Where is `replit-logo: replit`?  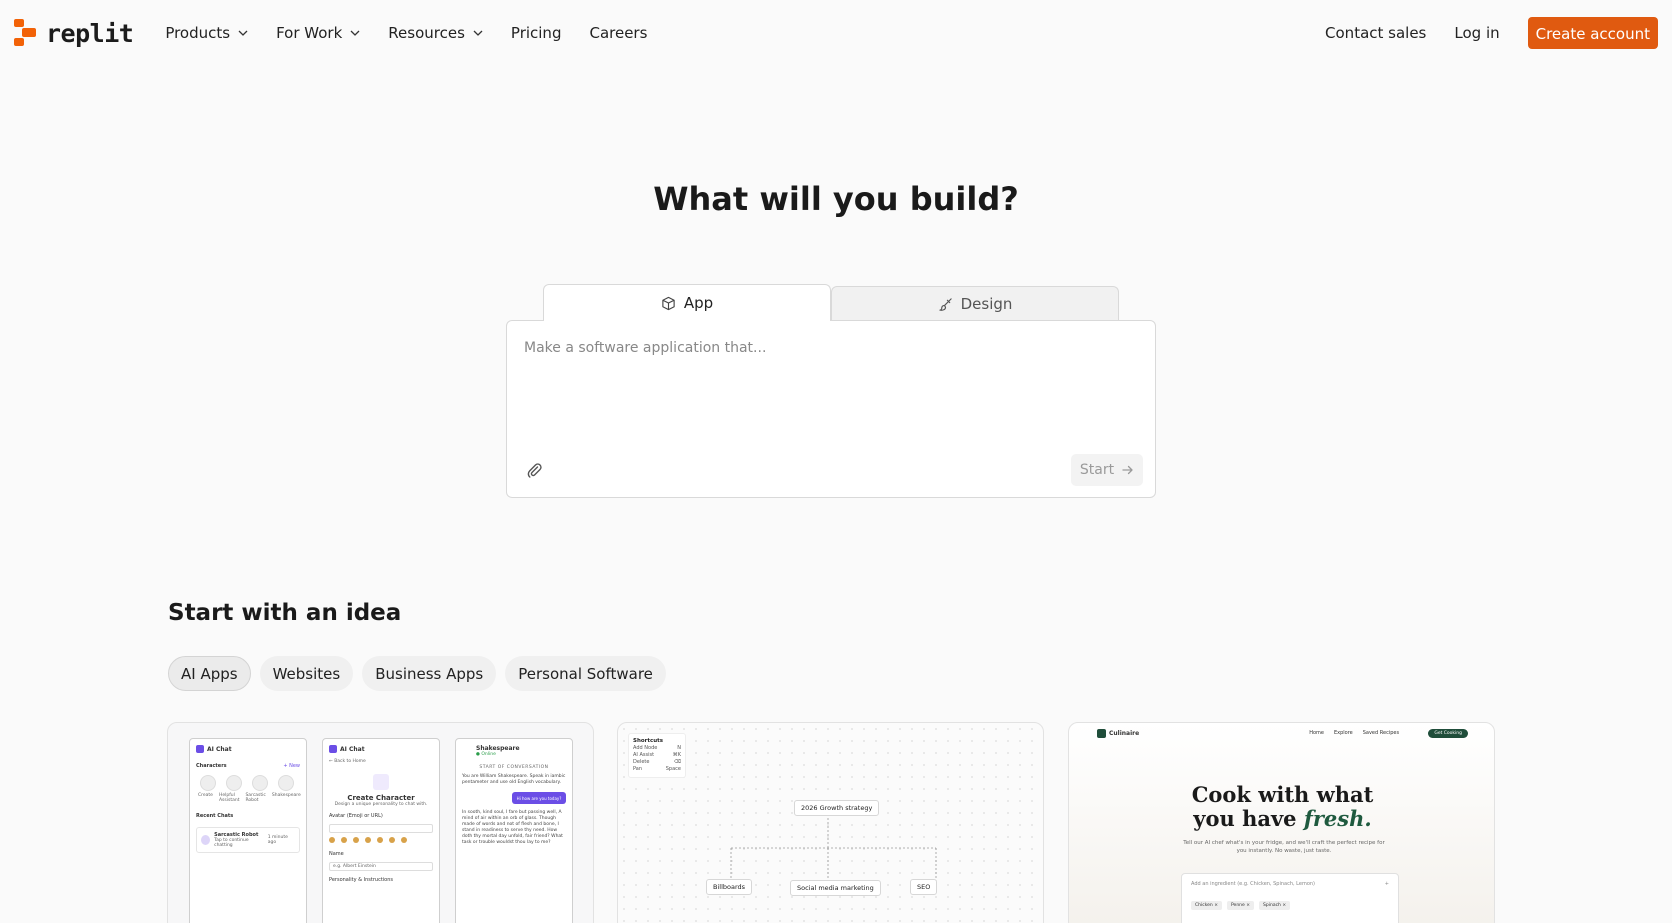
replit-logo: replit is located at coordinates (74, 33).